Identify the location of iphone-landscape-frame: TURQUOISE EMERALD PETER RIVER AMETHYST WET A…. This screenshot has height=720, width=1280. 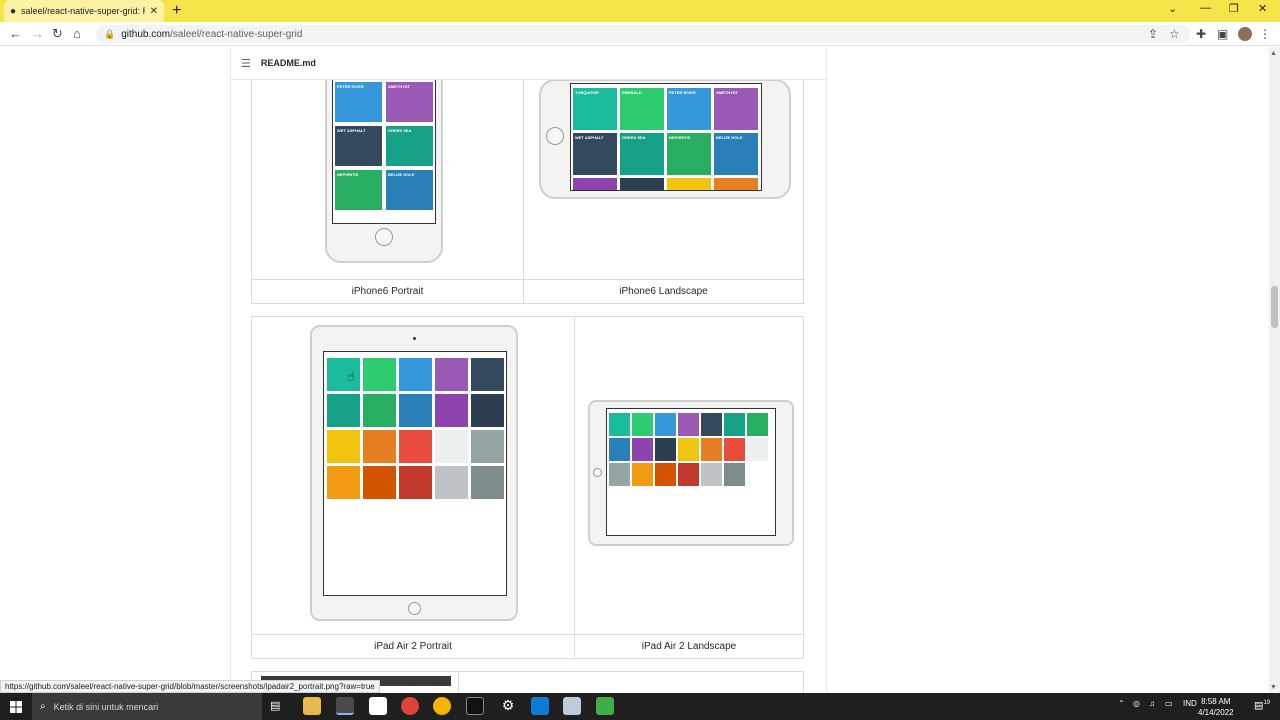
(665, 139).